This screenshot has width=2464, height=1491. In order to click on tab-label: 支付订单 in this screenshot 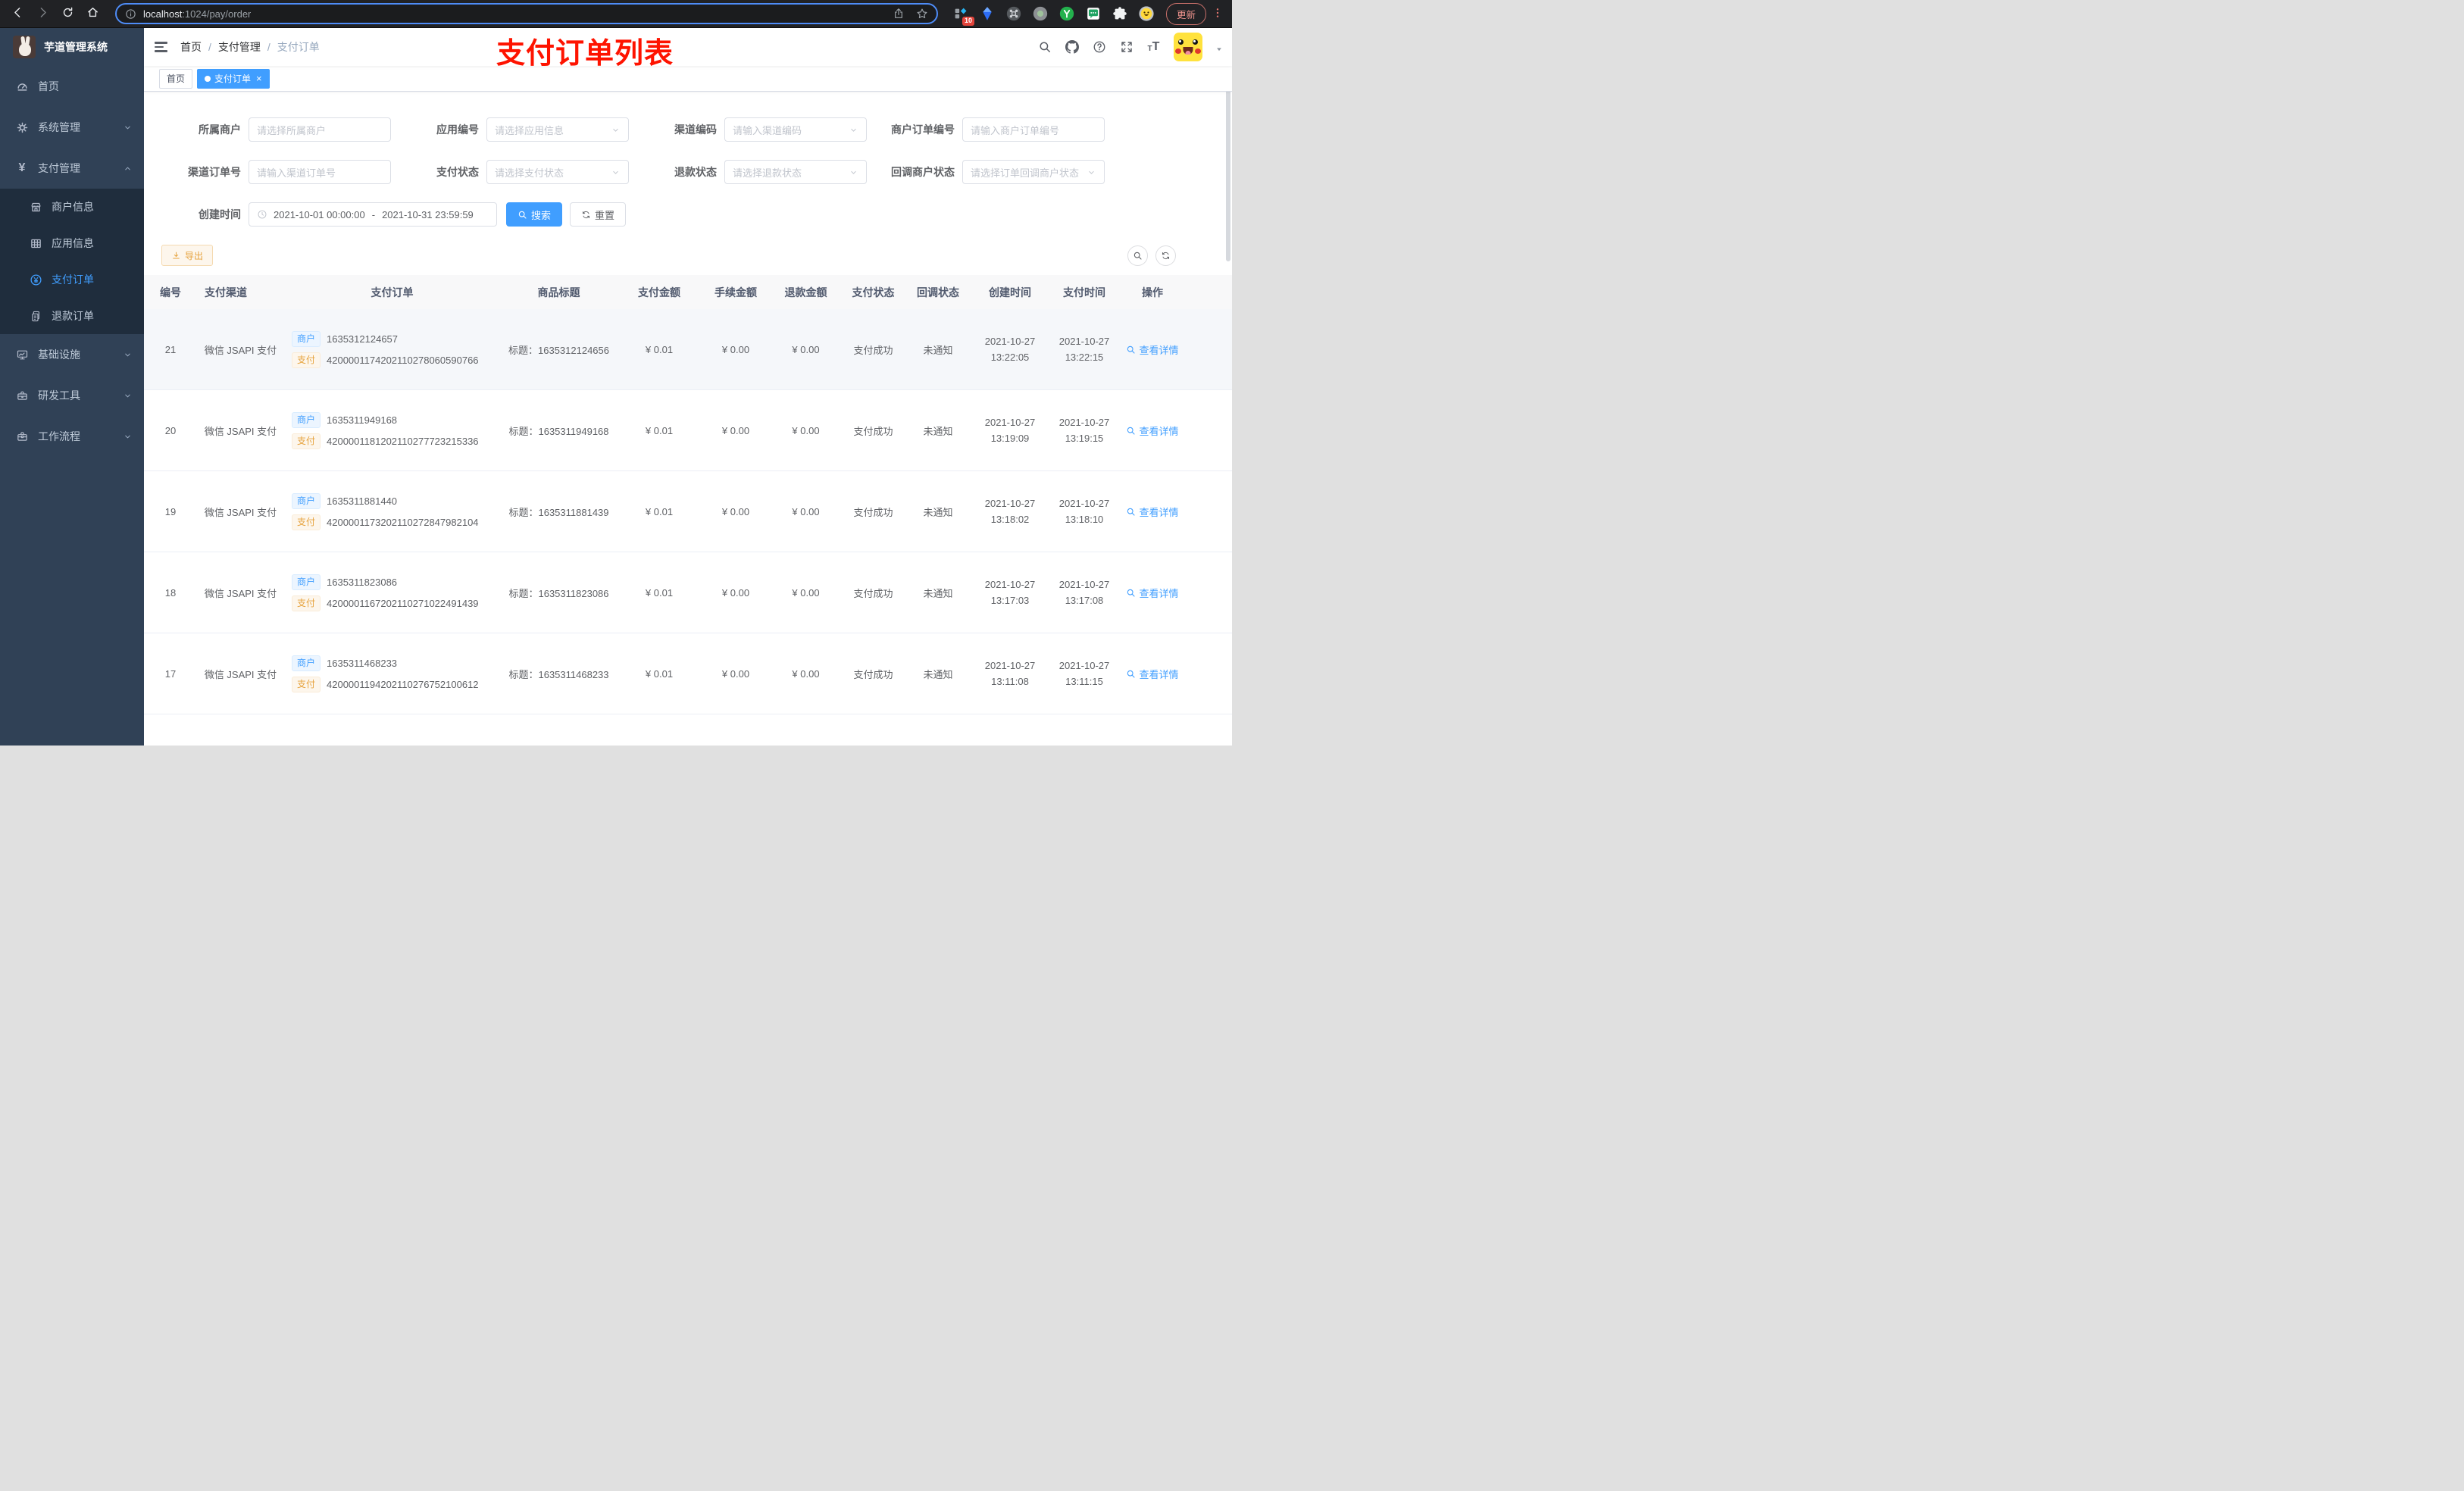, I will do `click(233, 78)`.